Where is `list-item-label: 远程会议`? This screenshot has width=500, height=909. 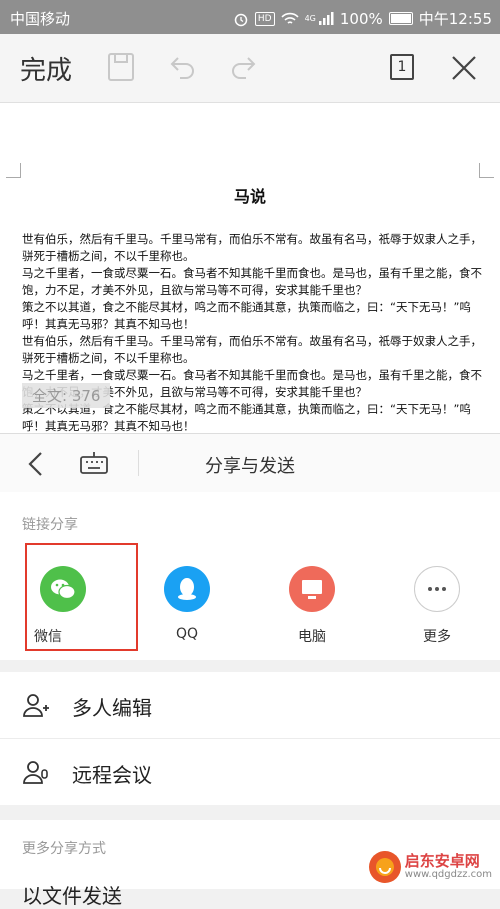 list-item-label: 远程会议 is located at coordinates (112, 775).